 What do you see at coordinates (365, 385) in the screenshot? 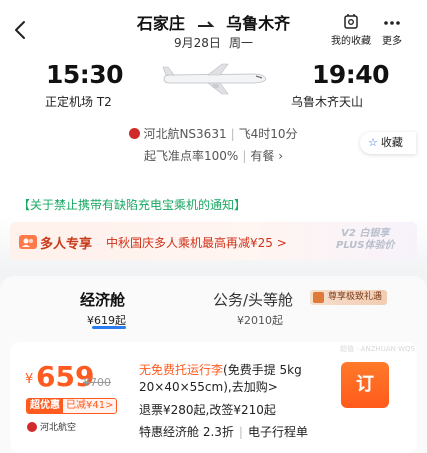
I see `book-button: 订` at bounding box center [365, 385].